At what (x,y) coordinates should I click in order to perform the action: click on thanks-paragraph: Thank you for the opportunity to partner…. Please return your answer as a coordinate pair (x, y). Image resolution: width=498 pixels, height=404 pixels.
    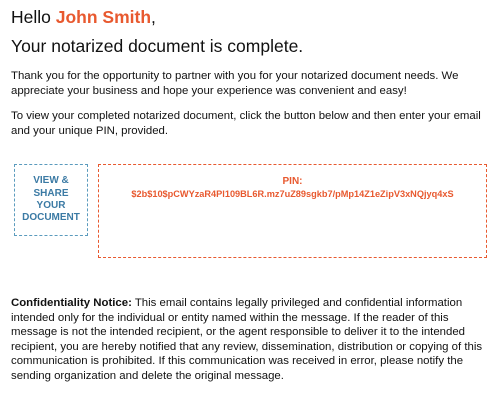
    Looking at the image, I should click on (235, 83).